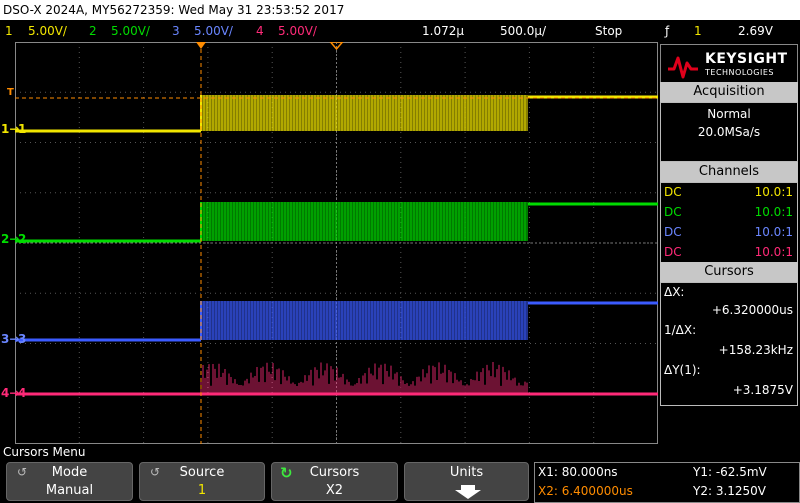 This screenshot has width=800, height=503. Describe the element at coordinates (730, 491) in the screenshot. I see `y2-readout: Y2: 3.1250V` at that location.